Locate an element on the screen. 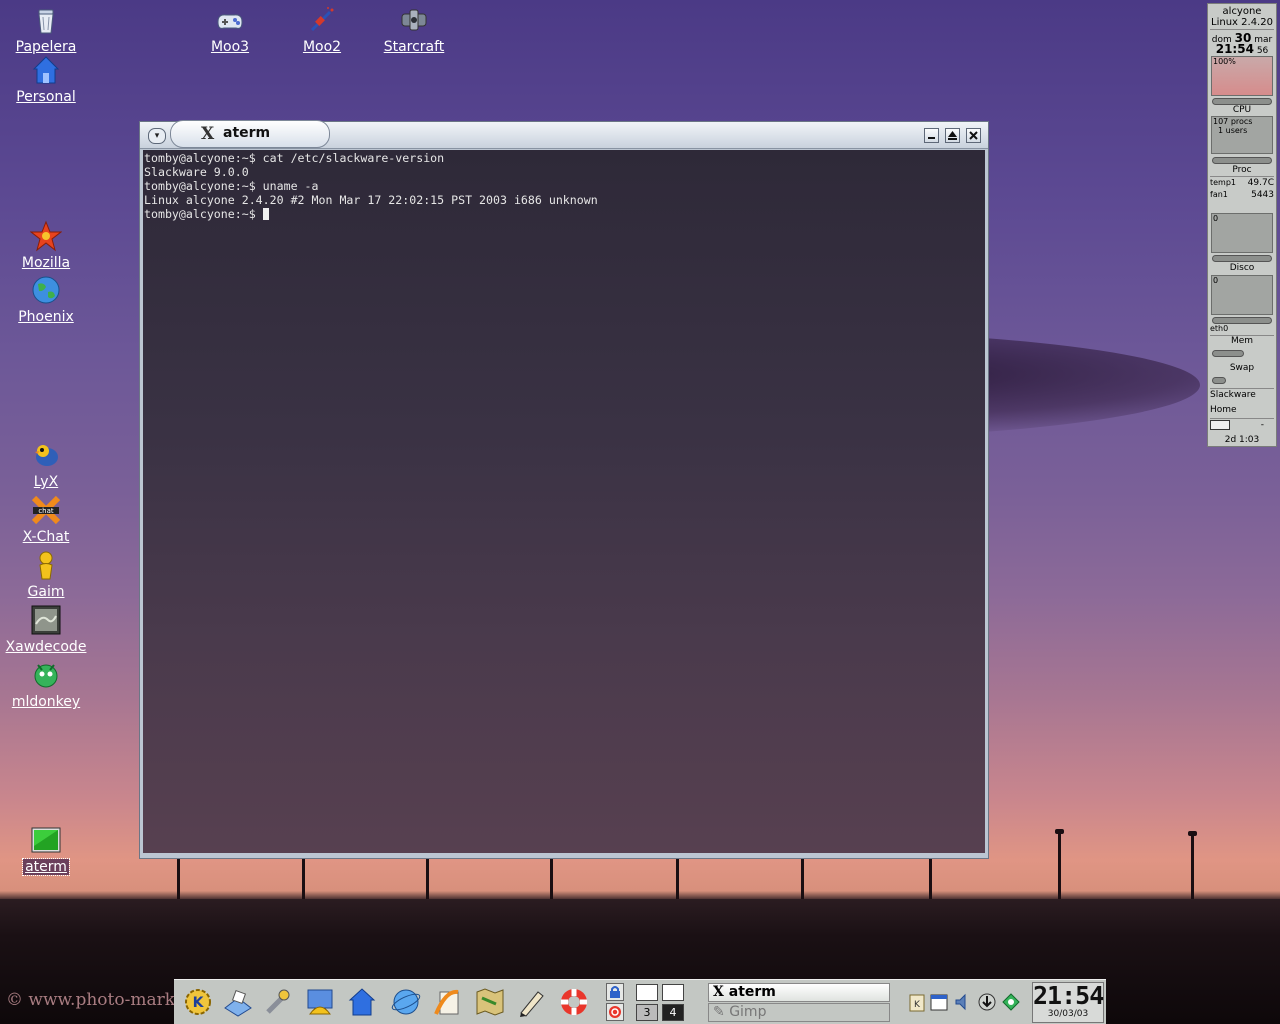 The height and width of the screenshot is (1024, 1280). desktop-icon-xawdecode: Xawdecode is located at coordinates (46, 629).